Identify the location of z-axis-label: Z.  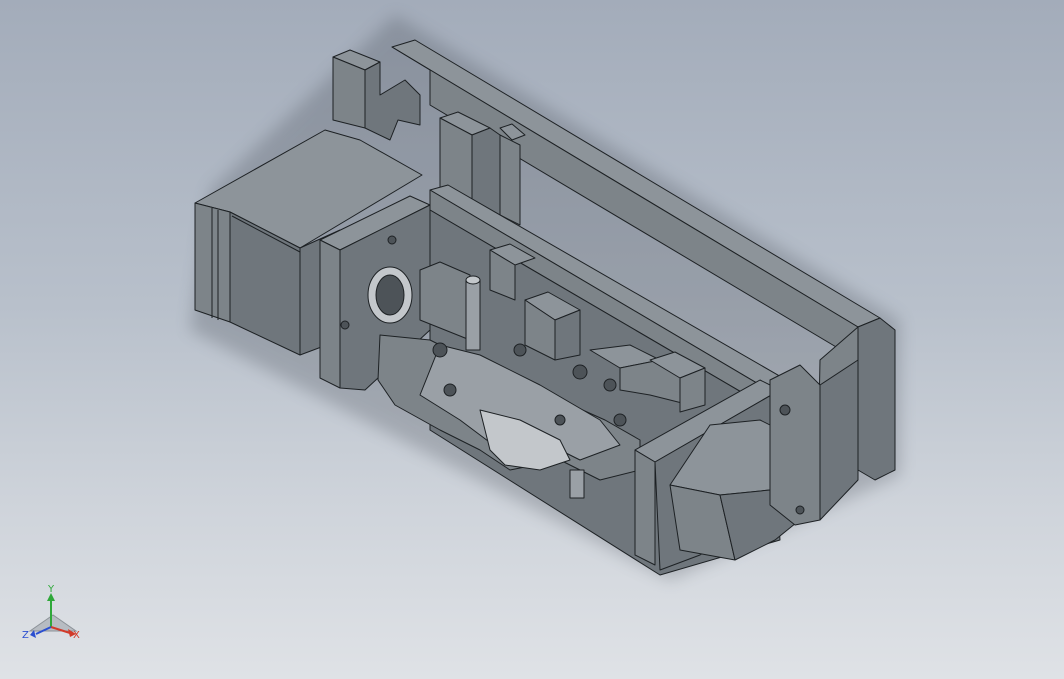
(25, 635).